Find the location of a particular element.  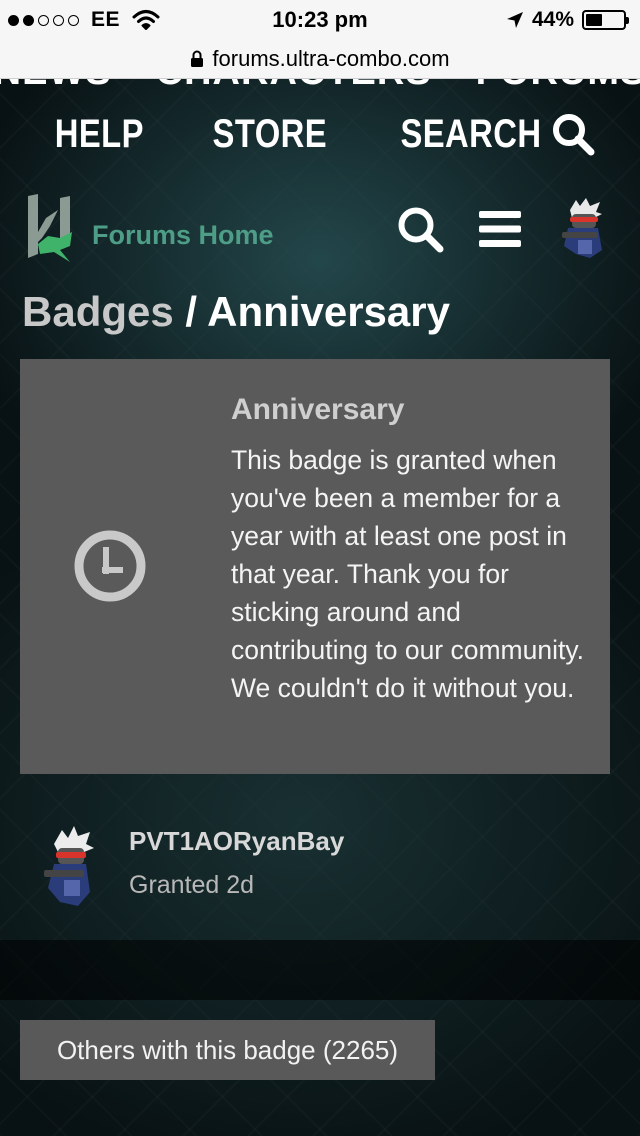

page-title: Badges / Anniversary is located at coordinates (236, 312).